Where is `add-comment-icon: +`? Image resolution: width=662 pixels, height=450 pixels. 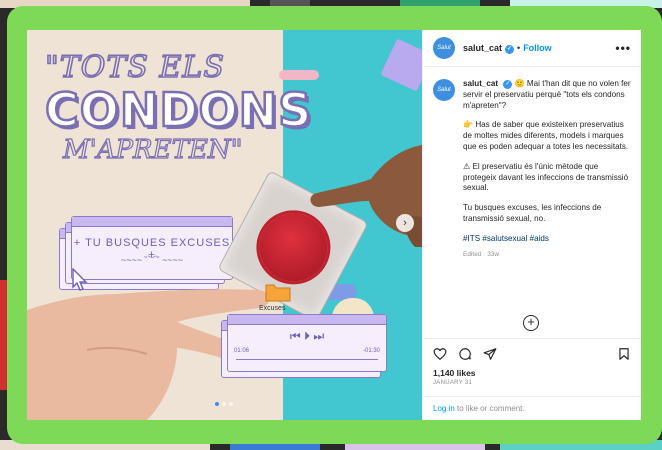 add-comment-icon: + is located at coordinates (531, 323).